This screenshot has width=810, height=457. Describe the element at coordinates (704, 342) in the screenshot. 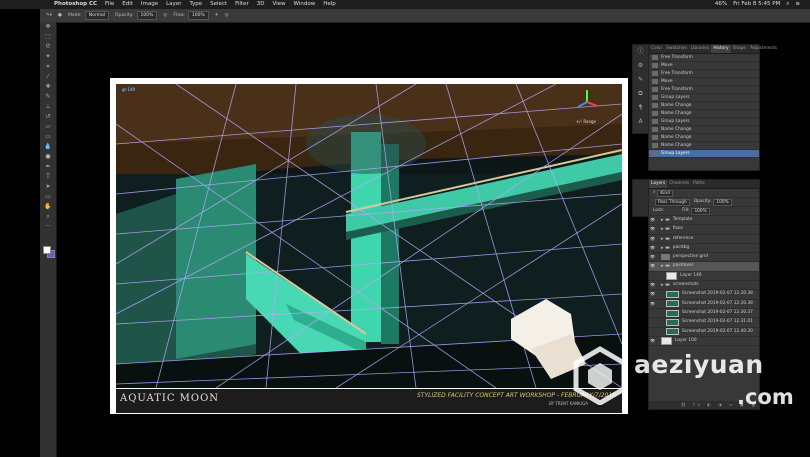

I see `layer-row: 👁 Layer 100` at that location.